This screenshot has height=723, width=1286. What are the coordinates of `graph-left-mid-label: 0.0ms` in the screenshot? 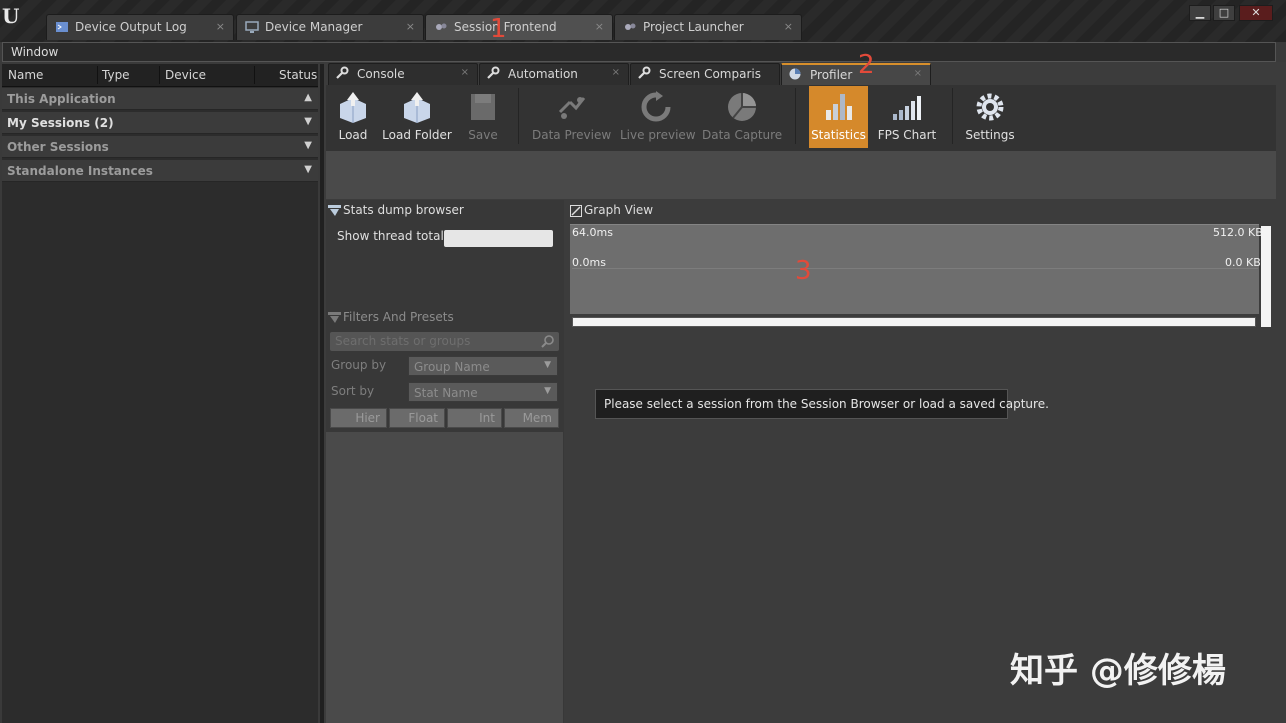 It's located at (589, 262).